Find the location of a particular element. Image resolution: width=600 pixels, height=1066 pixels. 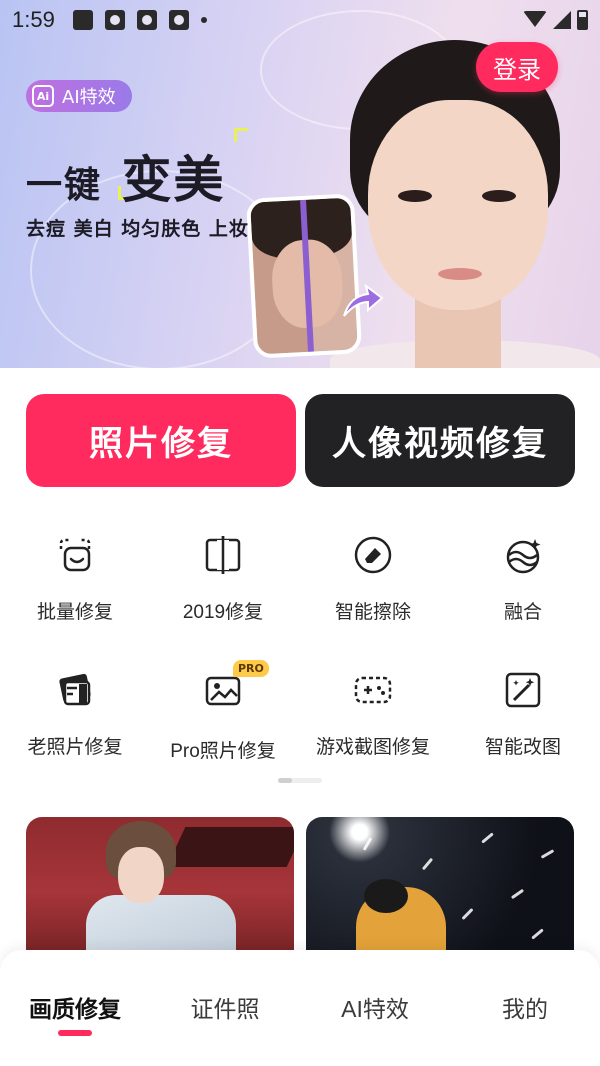

split-frame-icon is located at coordinates (223, 555).